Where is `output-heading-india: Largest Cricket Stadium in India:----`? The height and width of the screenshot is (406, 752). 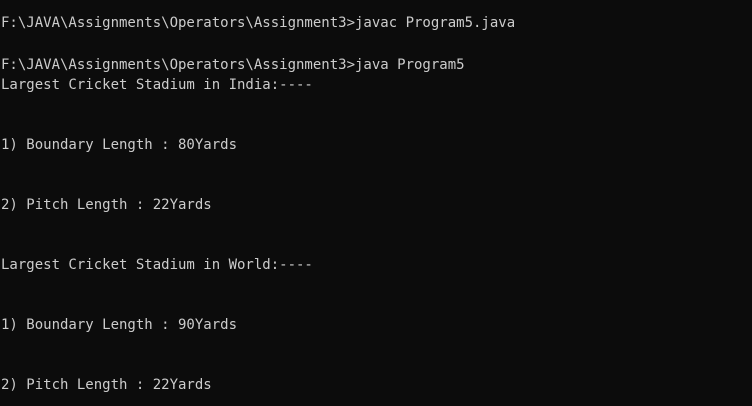 output-heading-india: Largest Cricket Stadium in India:---- is located at coordinates (157, 85).